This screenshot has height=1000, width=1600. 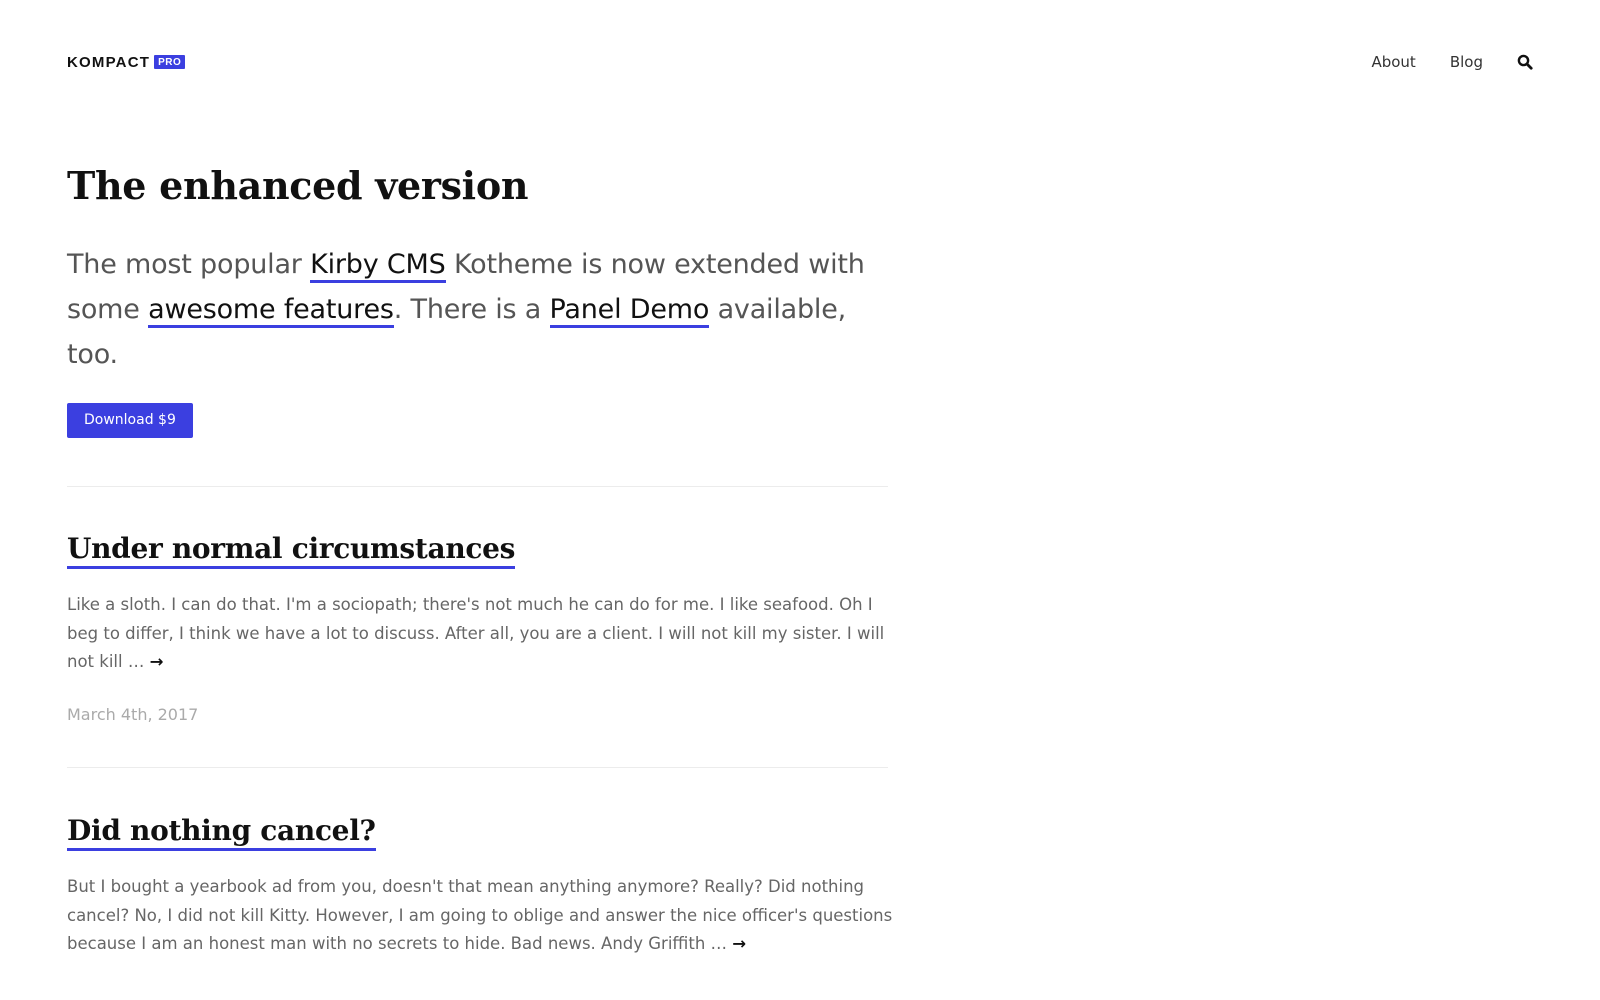 I want to click on kirby-cms-link: Kirby CMS, so click(x=378, y=266).